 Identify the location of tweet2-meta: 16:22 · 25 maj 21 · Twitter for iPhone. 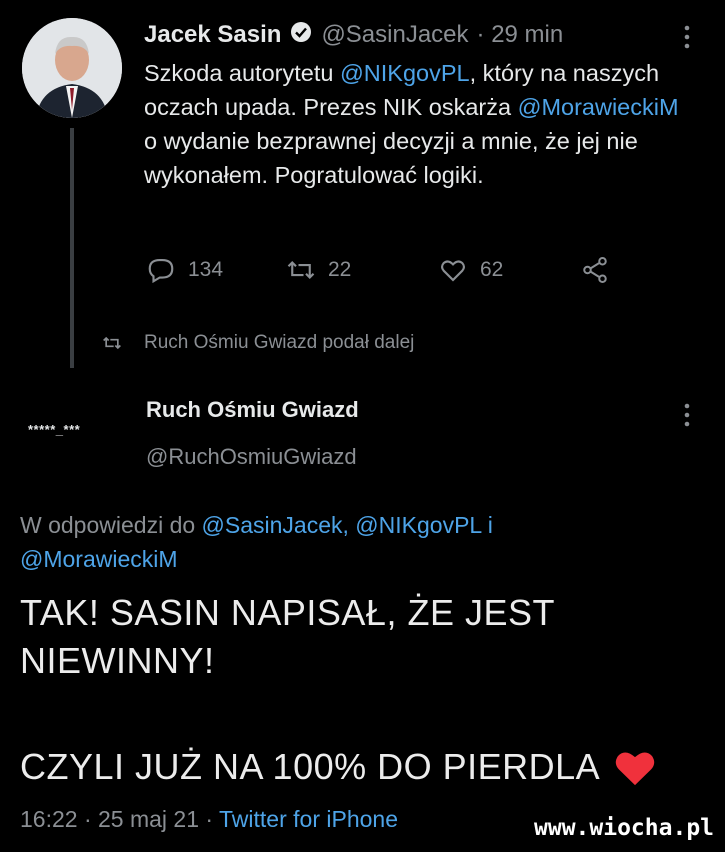
(209, 819).